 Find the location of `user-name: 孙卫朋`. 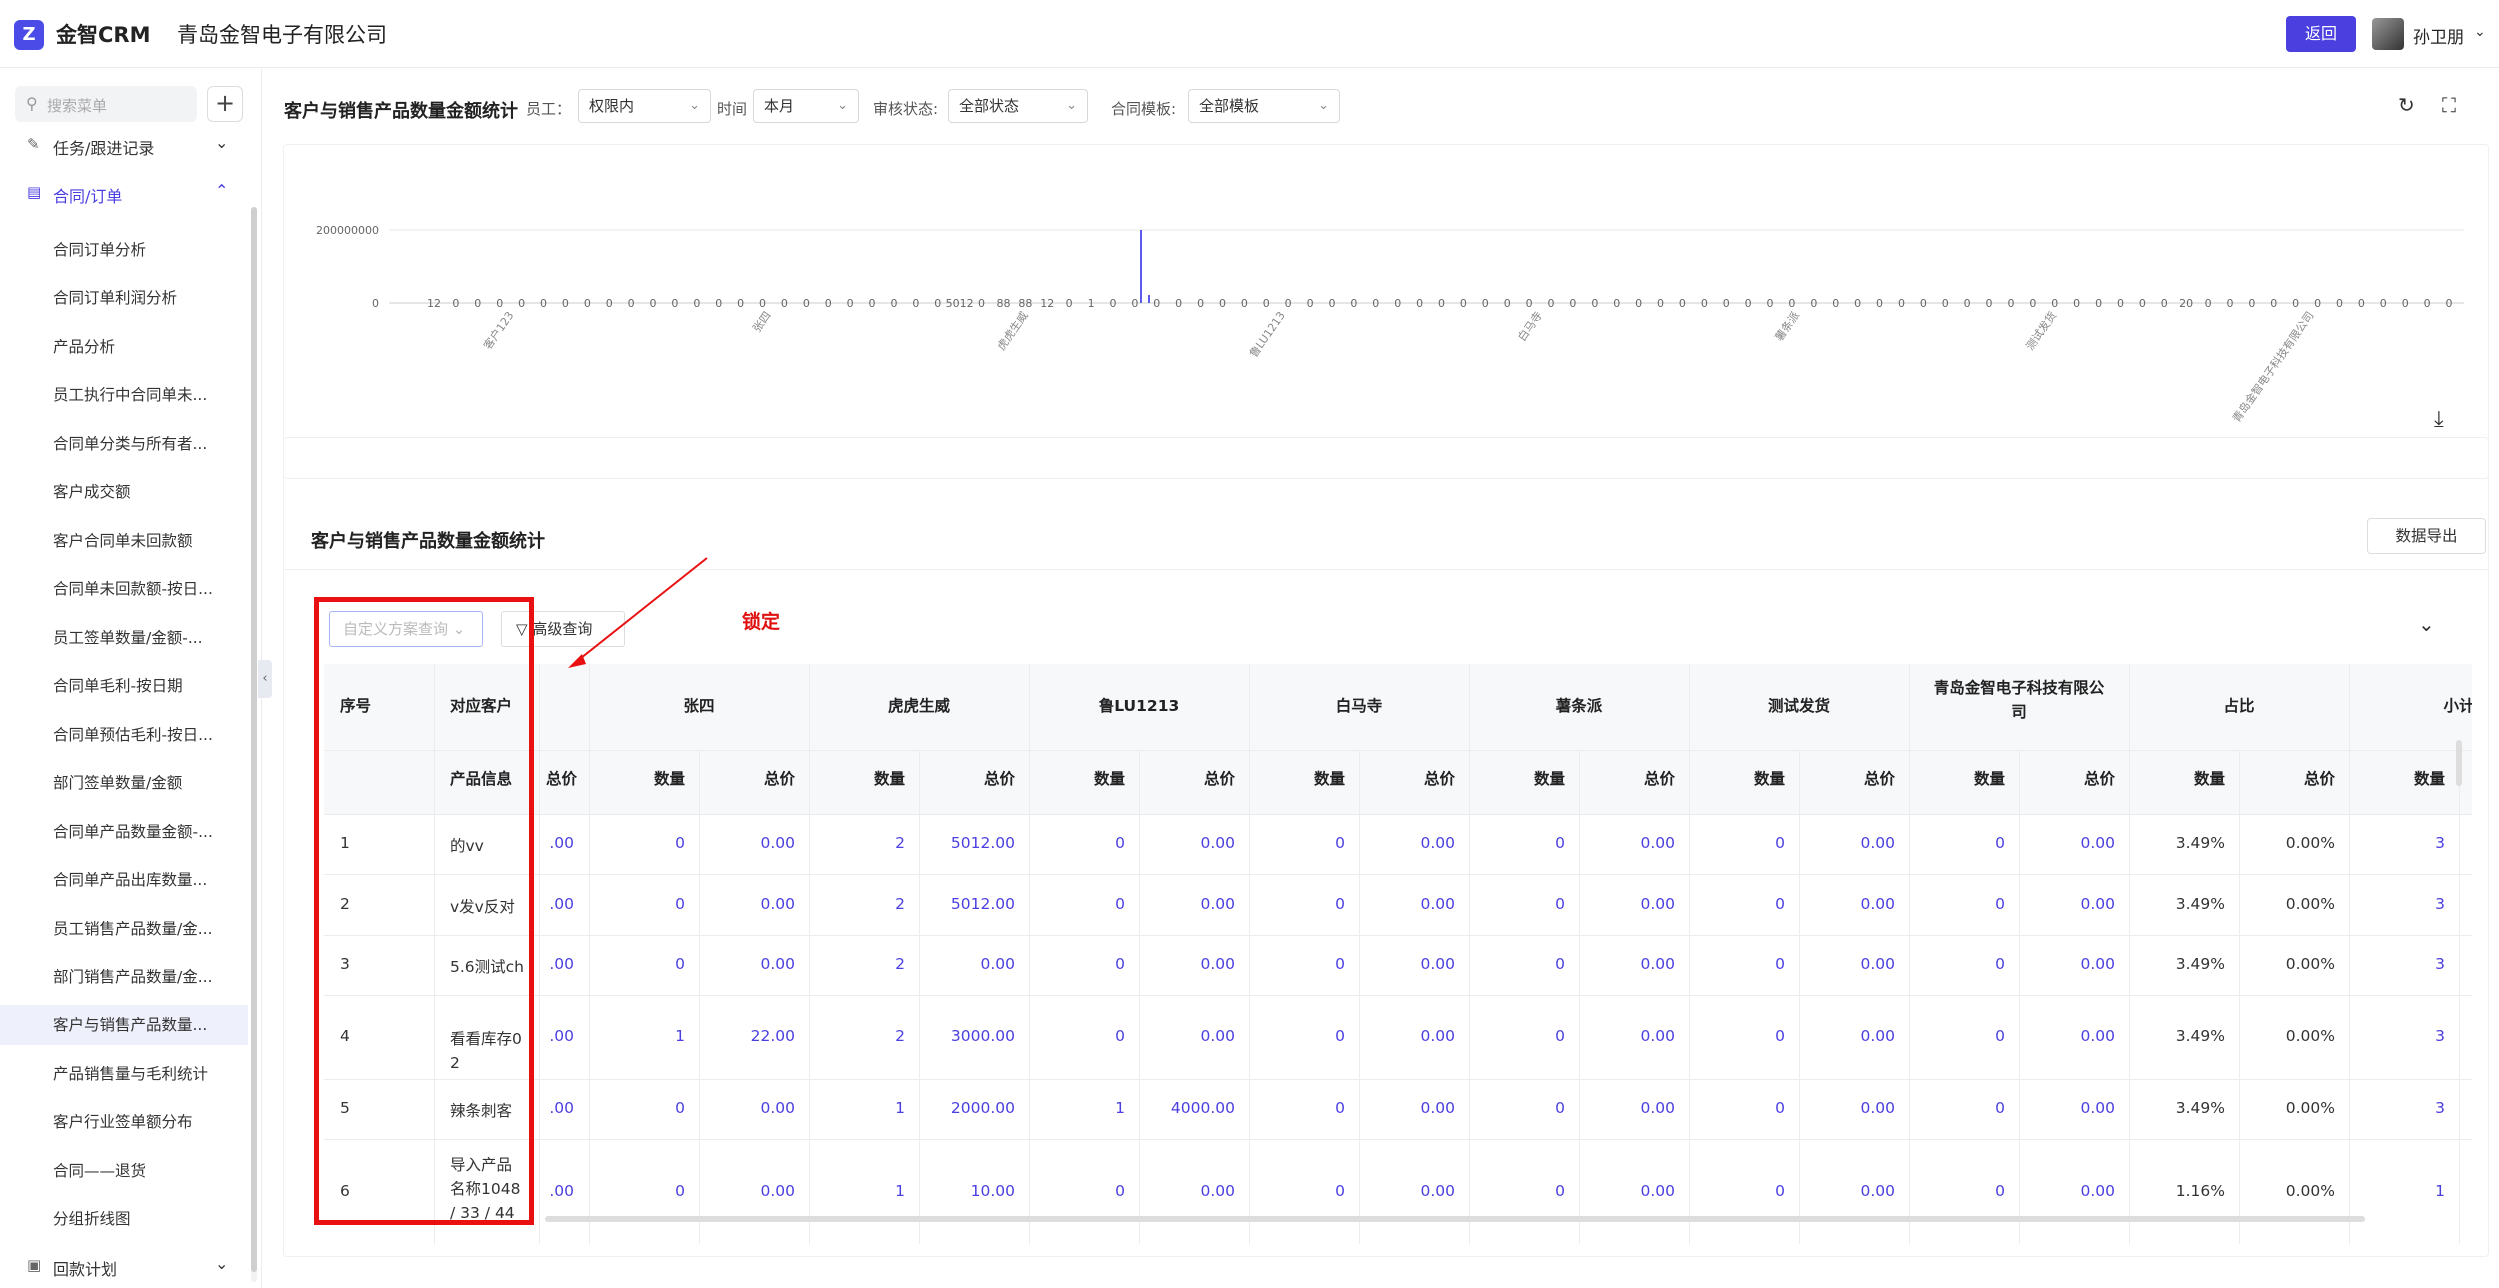

user-name: 孙卫朋 is located at coordinates (2438, 35).